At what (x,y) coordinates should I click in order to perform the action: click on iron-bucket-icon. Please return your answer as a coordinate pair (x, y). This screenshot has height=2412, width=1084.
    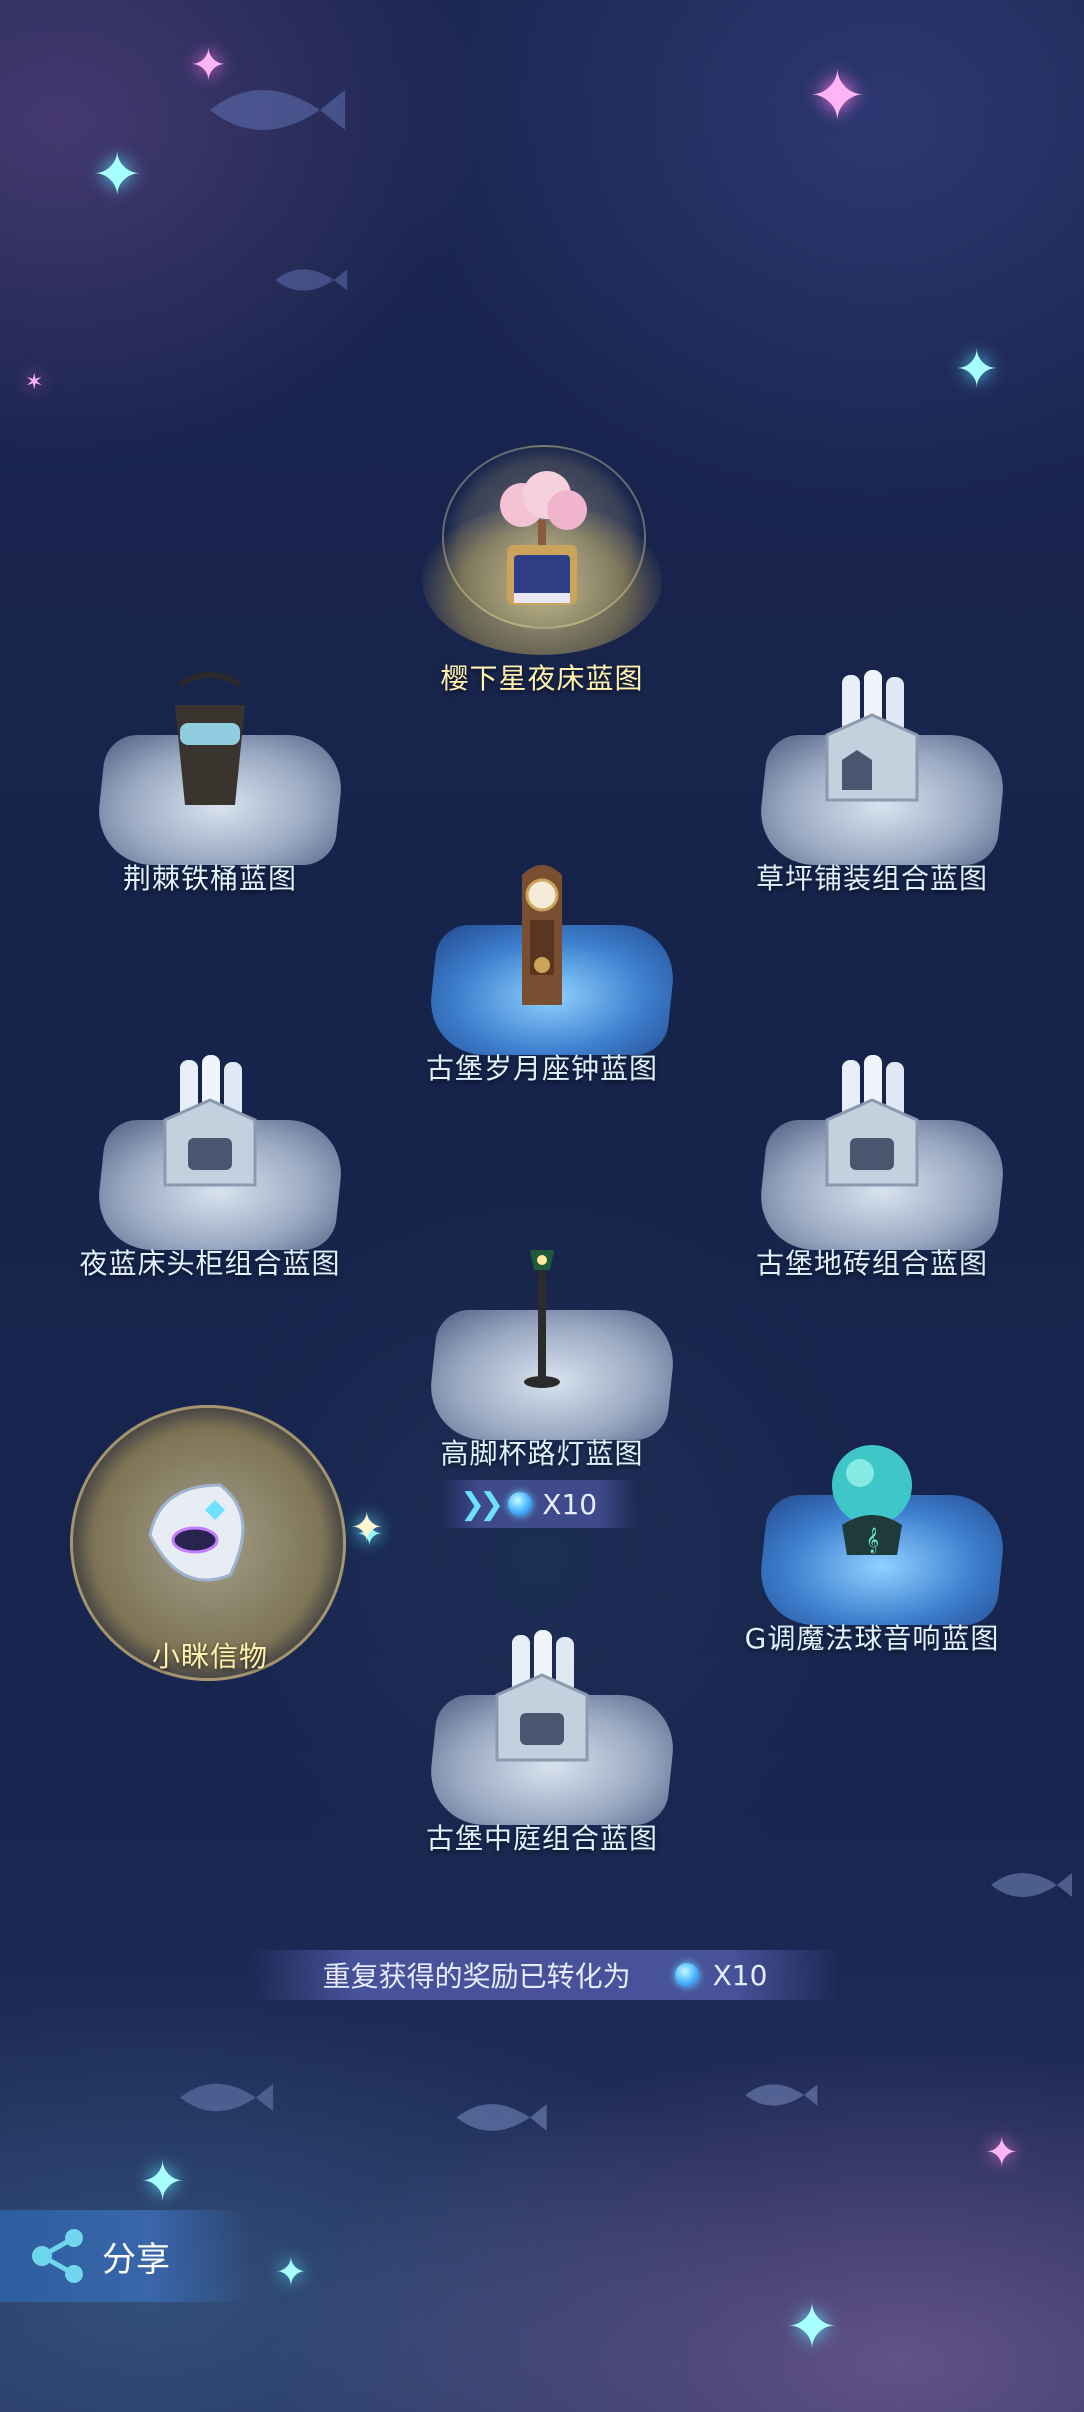
    Looking at the image, I should click on (210, 738).